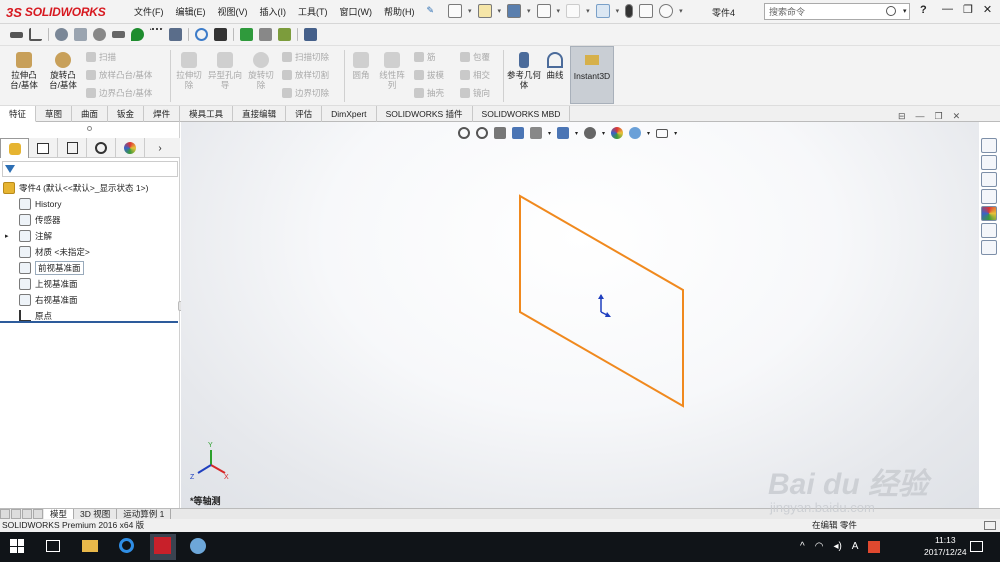 The image size is (1000, 562). I want to click on tree-item-material: 材质 <未指定>, so click(90, 252).